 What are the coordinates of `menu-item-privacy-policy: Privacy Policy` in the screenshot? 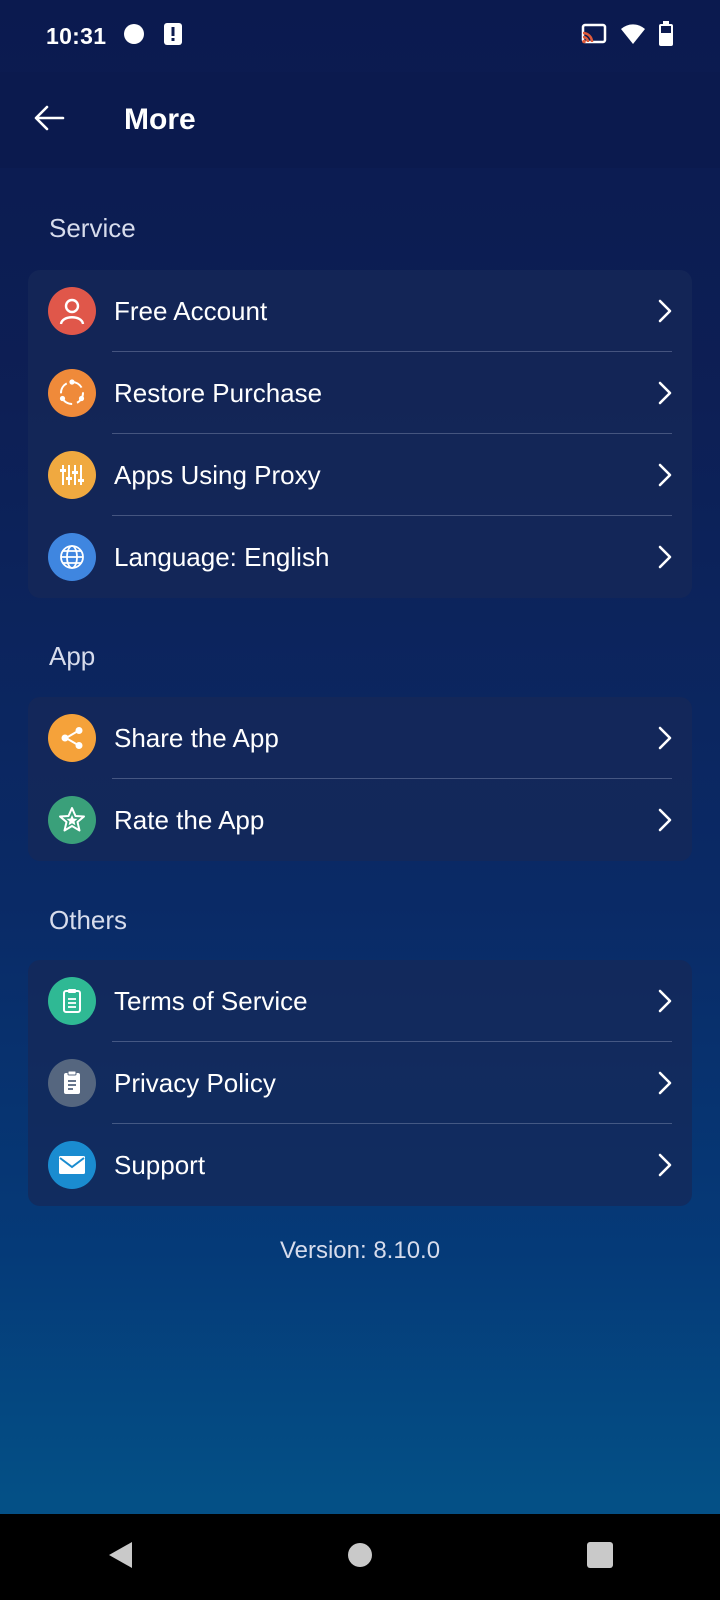 It's located at (360, 1083).